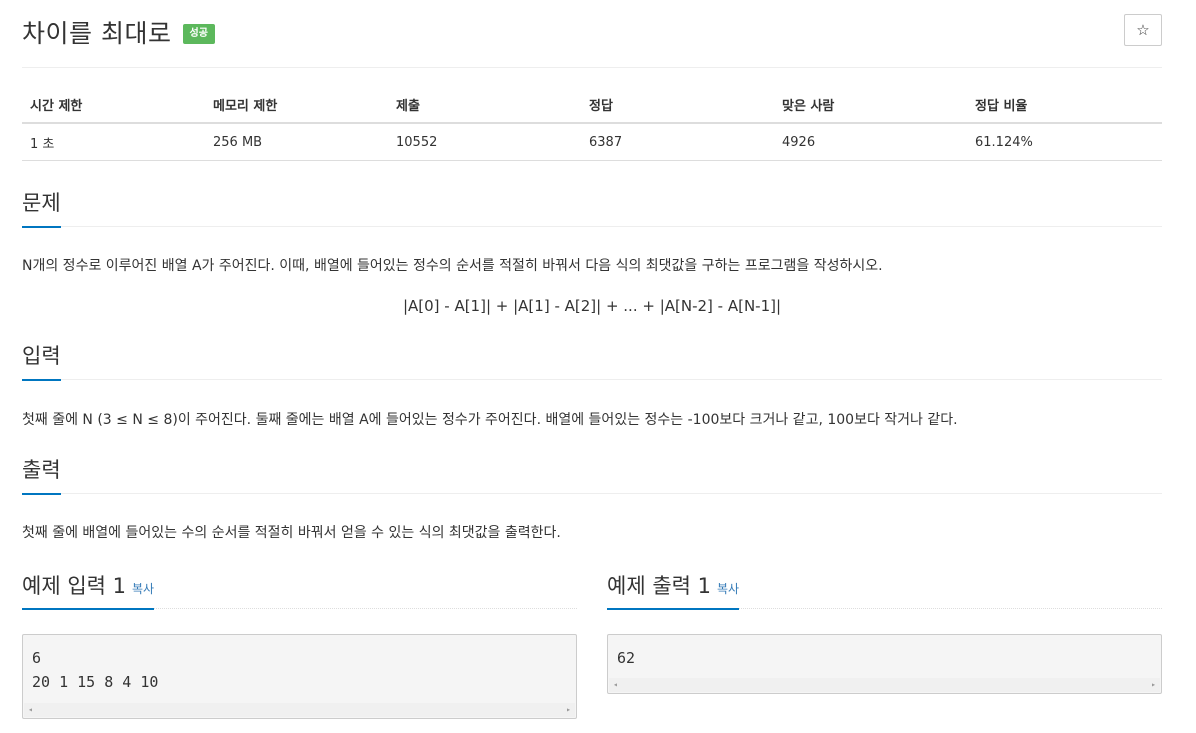 Image resolution: width=1196 pixels, height=733 pixels. Describe the element at coordinates (484, 142) in the screenshot. I see `value-submissions: 10552` at that location.